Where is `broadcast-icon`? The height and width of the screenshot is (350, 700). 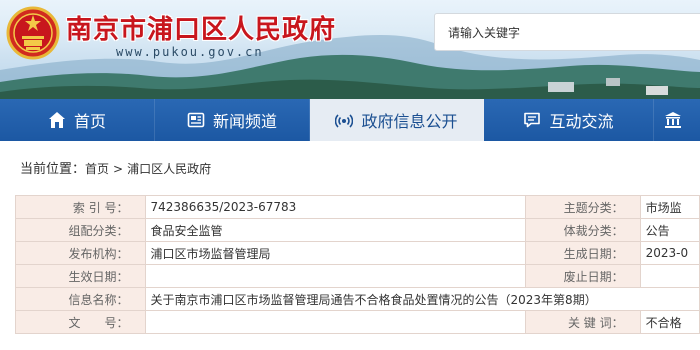
broadcast-icon is located at coordinates (344, 120).